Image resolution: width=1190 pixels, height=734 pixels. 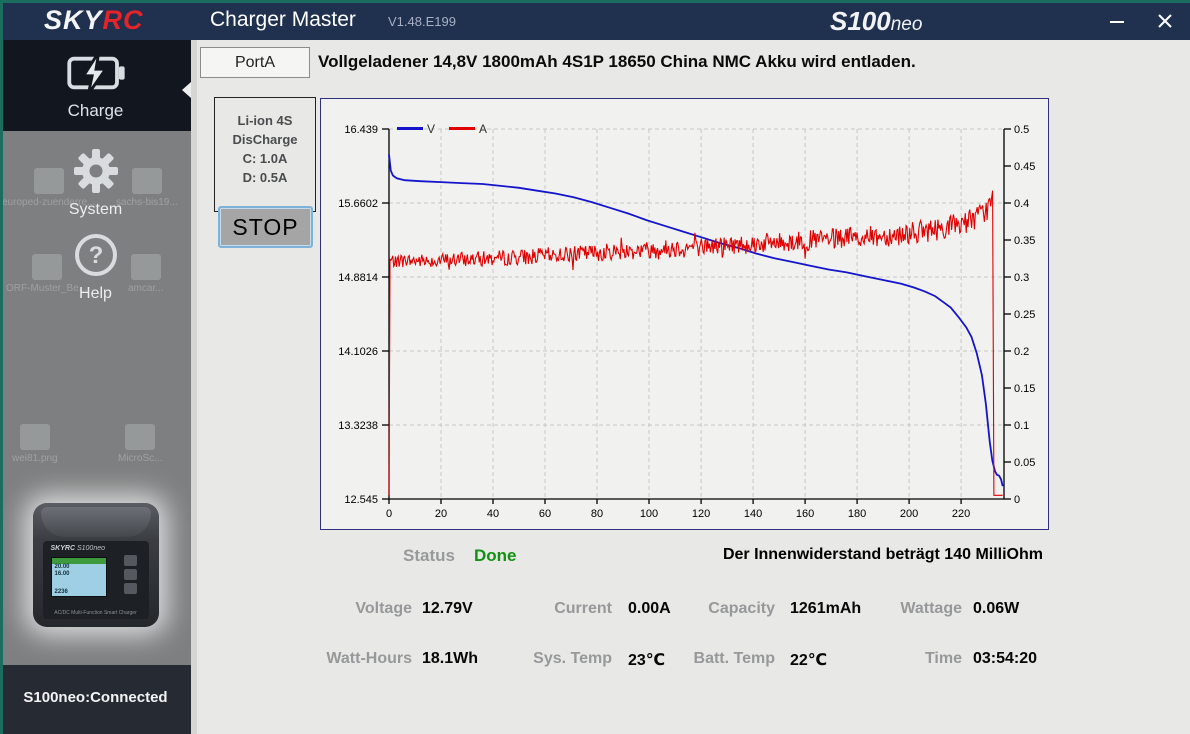 What do you see at coordinates (265, 139) in the screenshot?
I see `profile-mode: DisCharge` at bounding box center [265, 139].